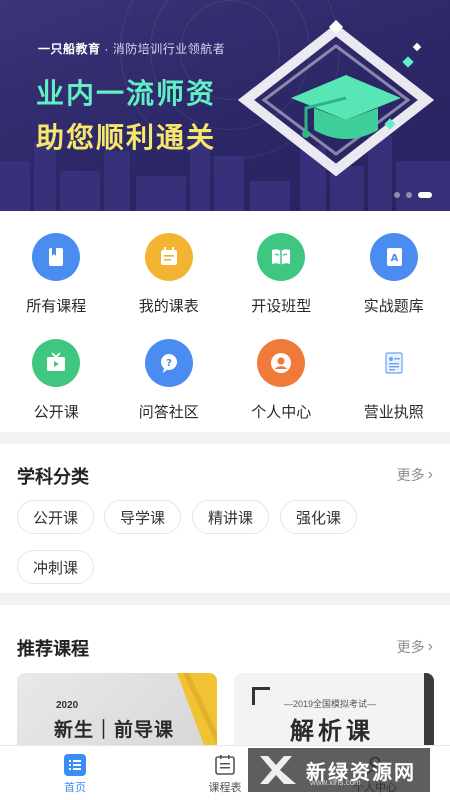  What do you see at coordinates (69, 49) in the screenshot?
I see `brand-name: 一只船教育` at bounding box center [69, 49].